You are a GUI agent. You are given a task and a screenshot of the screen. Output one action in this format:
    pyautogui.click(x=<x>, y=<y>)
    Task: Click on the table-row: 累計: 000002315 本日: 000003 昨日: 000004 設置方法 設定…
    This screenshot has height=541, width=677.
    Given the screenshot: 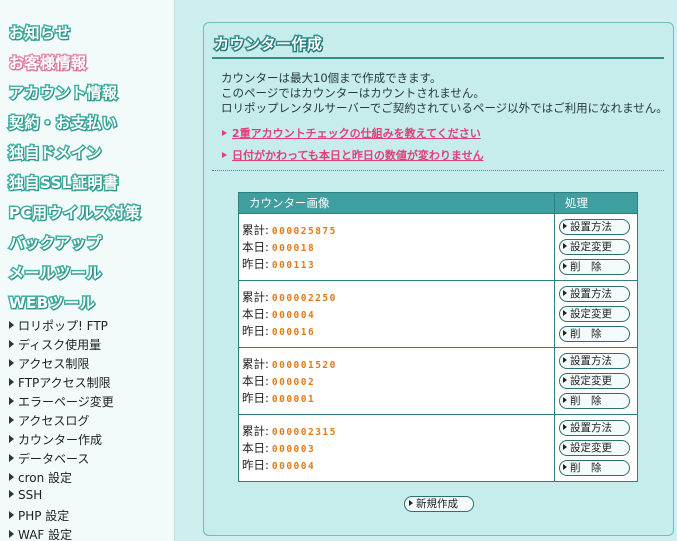 What is the action you would take?
    pyautogui.click(x=438, y=448)
    